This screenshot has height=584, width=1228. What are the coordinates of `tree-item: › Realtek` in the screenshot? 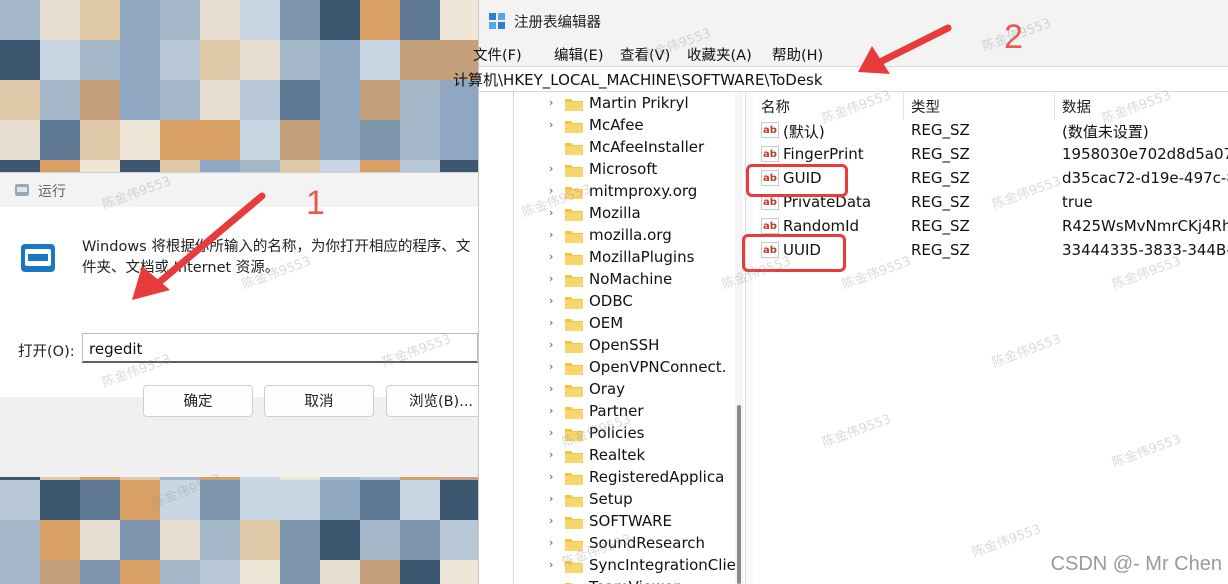 It's located at (647, 456).